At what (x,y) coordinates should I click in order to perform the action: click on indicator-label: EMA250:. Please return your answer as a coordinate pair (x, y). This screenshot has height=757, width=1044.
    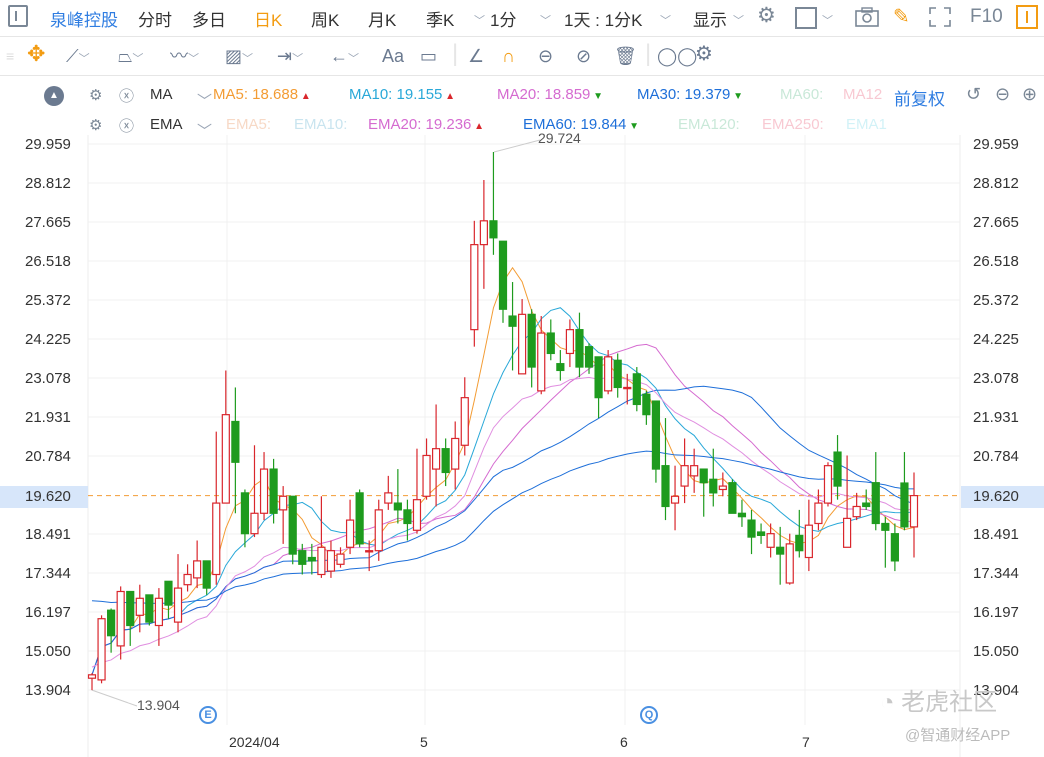
    Looking at the image, I should click on (793, 124).